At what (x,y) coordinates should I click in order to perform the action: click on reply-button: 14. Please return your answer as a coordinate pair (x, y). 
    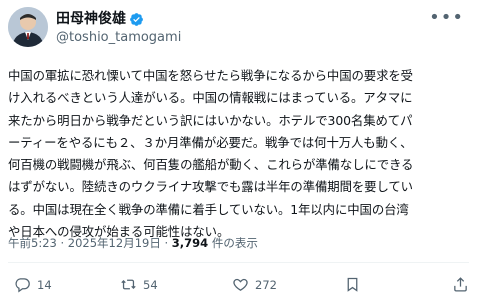
    Looking at the image, I should click on (33, 284).